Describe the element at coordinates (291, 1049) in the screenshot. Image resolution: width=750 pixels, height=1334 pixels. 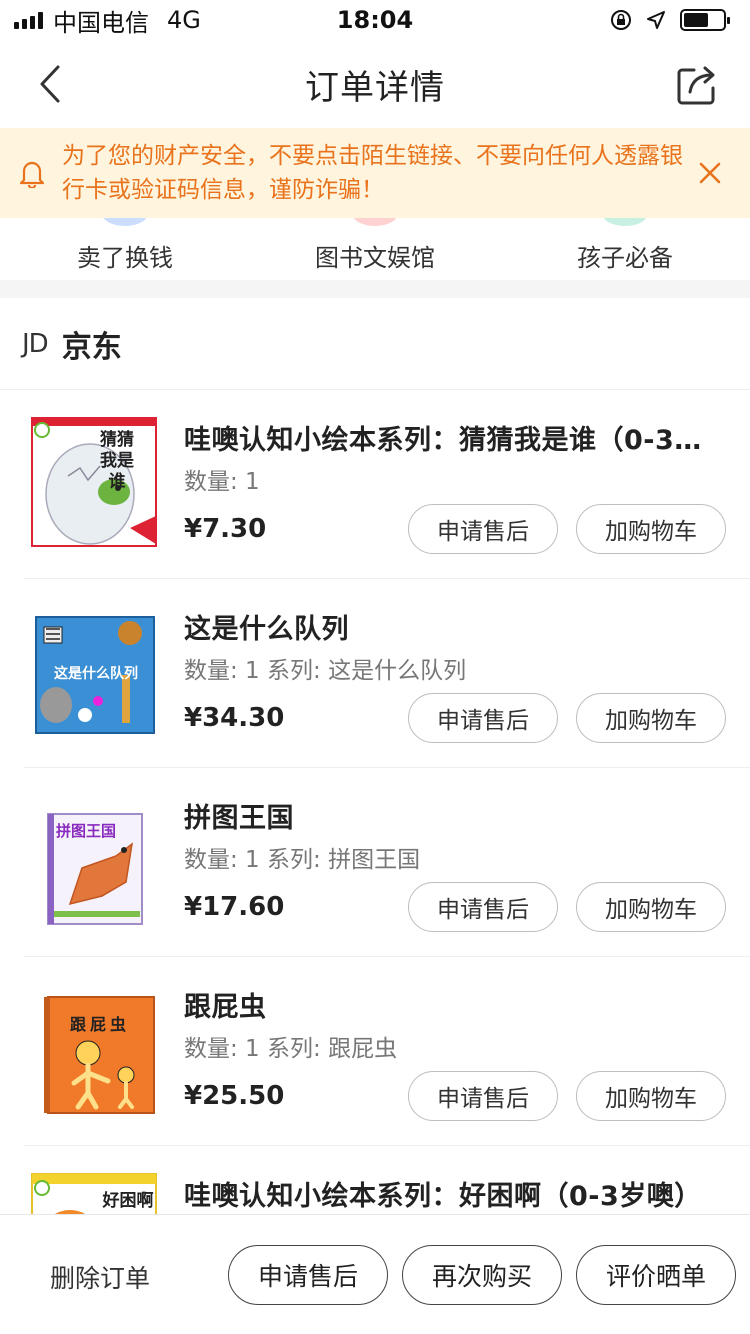
I see `product-meta: 数量: 1 系列: 跟屁虫` at that location.